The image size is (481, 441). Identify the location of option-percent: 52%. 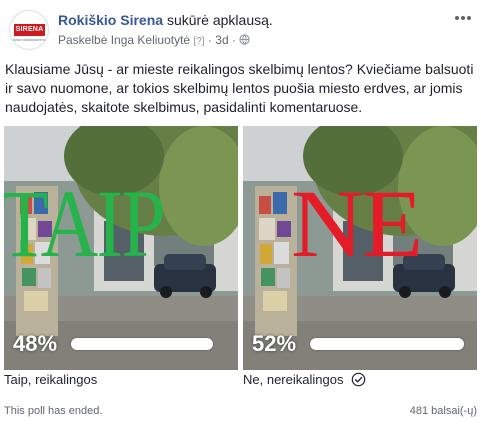
(274, 343).